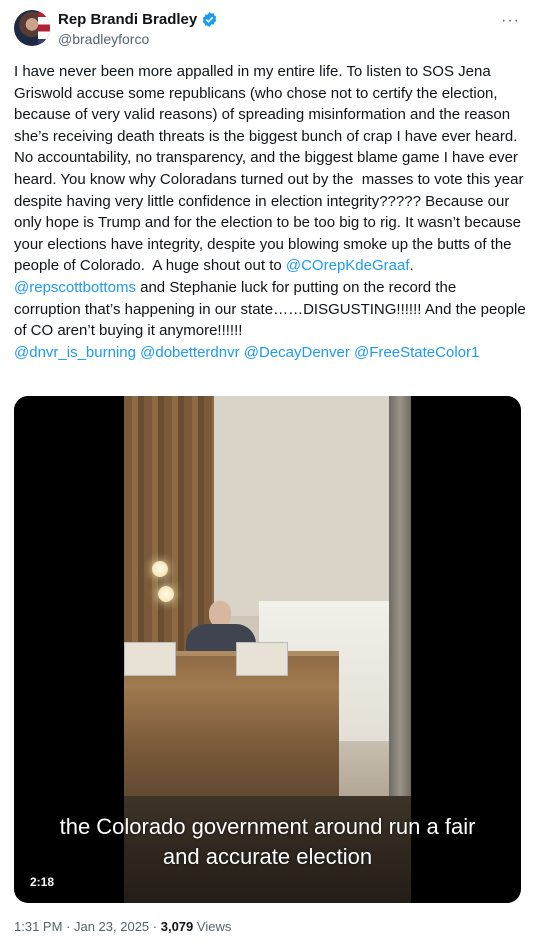  I want to click on tweet-text-part: ., so click(413, 266).